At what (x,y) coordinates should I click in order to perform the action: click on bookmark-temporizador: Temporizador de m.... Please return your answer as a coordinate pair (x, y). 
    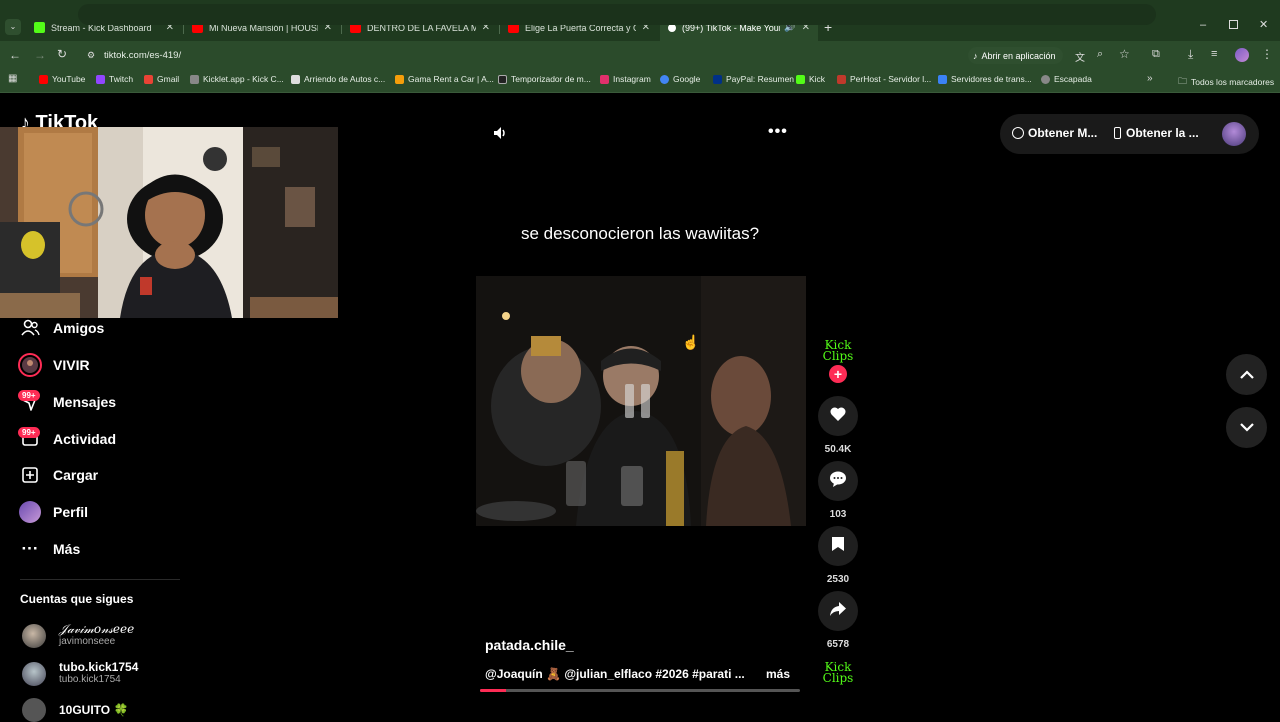
    Looking at the image, I should click on (544, 79).